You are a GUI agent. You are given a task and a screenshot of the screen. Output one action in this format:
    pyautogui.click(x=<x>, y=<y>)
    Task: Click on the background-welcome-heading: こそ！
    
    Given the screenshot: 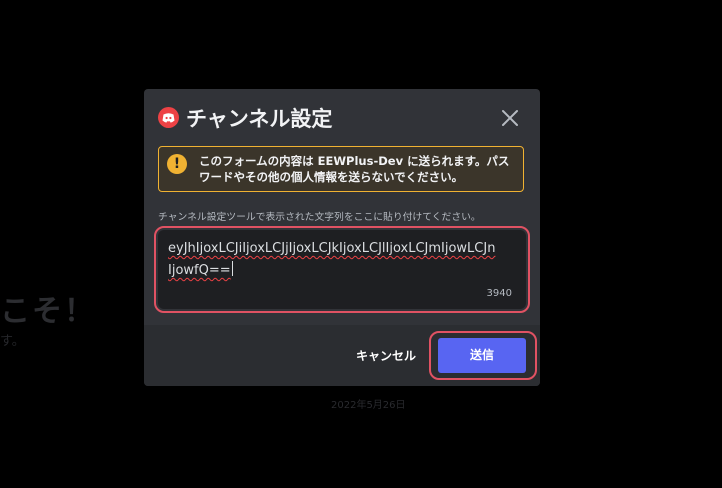 What is the action you would take?
    pyautogui.click(x=48, y=311)
    